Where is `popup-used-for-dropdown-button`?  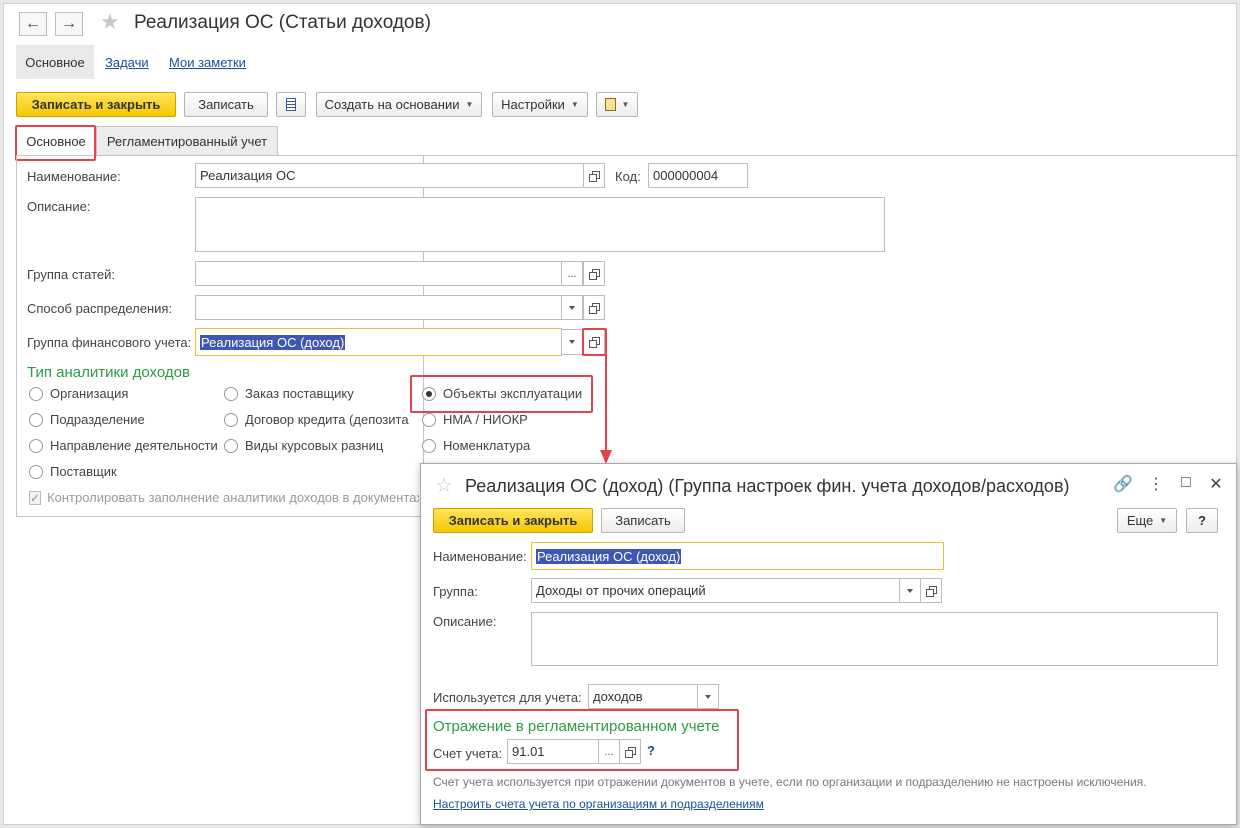
popup-used-for-dropdown-button is located at coordinates (708, 696).